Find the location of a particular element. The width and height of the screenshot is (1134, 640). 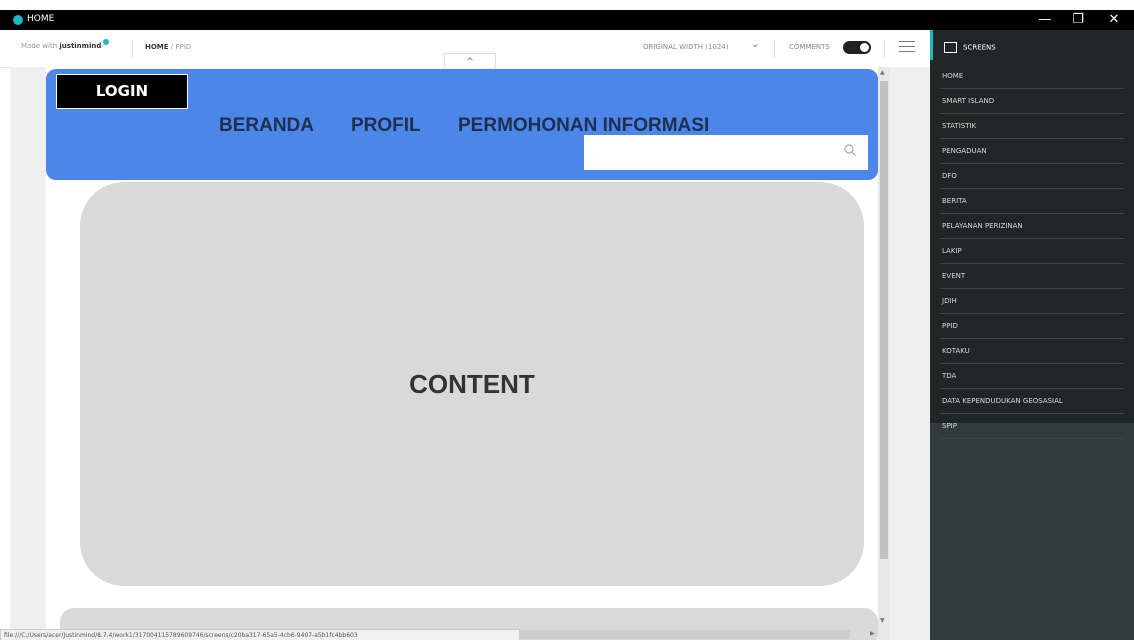

breadcrumb: HOME / PPID is located at coordinates (168, 47).